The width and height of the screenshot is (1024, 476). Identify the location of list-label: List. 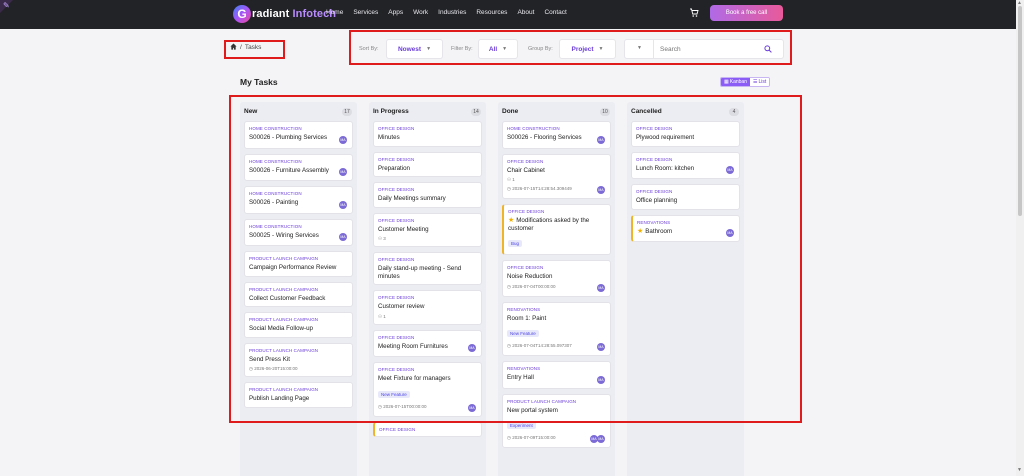
(762, 82).